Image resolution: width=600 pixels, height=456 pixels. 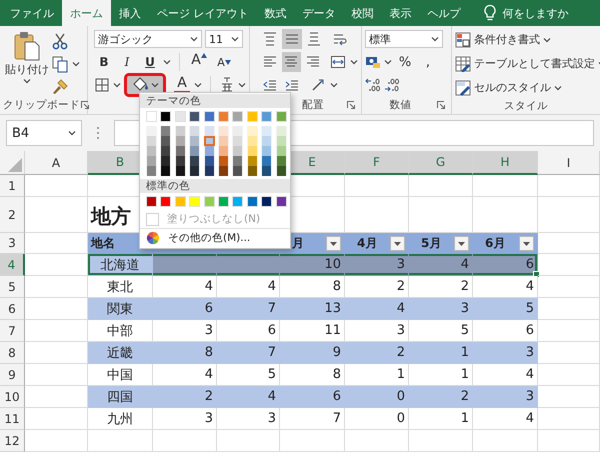 What do you see at coordinates (98, 133) in the screenshot?
I see `more-options-icon` at bounding box center [98, 133].